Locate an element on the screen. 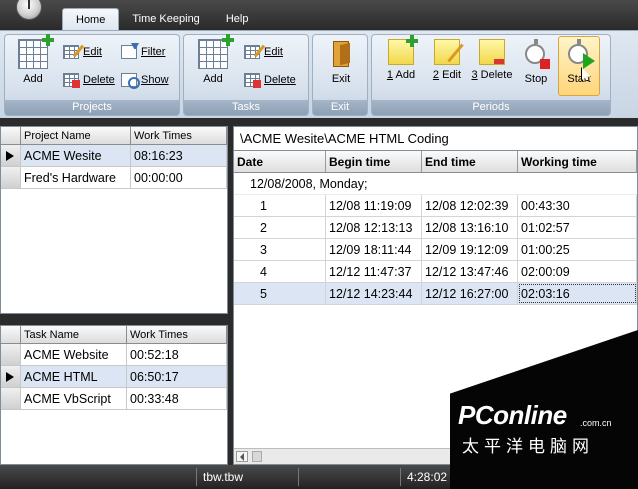 The image size is (638, 489). column-begin-time: Begin time is located at coordinates (374, 161).